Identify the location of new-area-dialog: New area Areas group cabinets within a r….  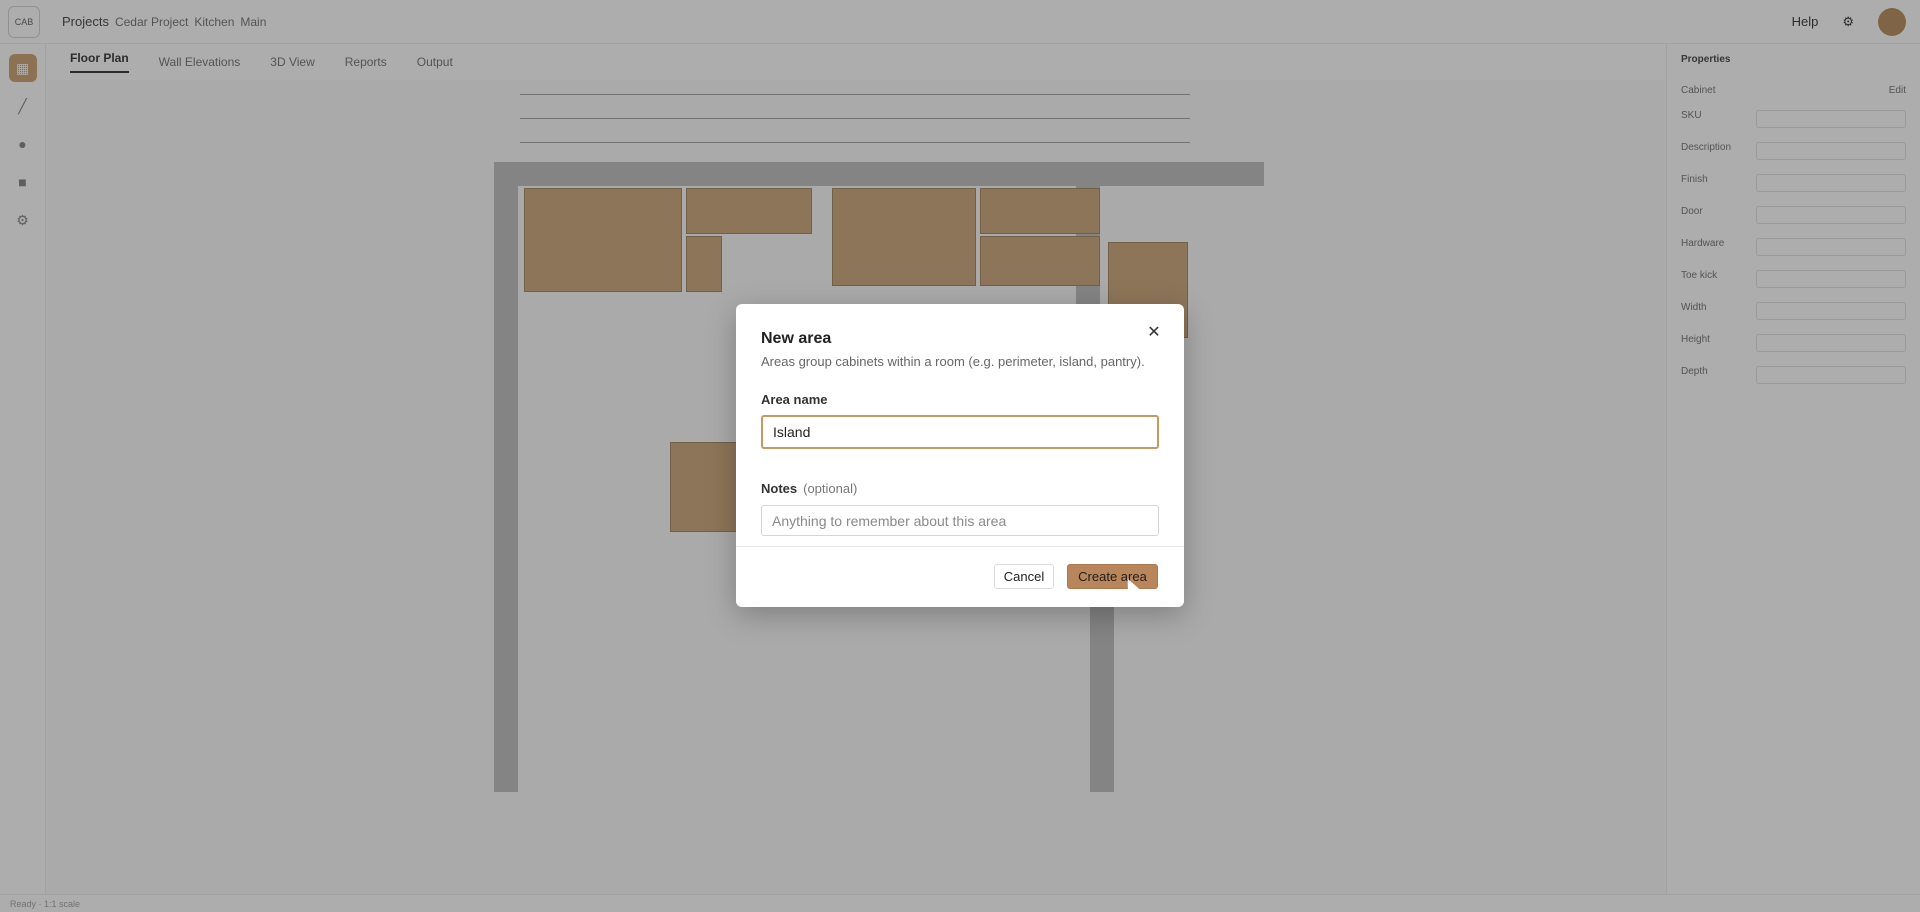
(960, 455).